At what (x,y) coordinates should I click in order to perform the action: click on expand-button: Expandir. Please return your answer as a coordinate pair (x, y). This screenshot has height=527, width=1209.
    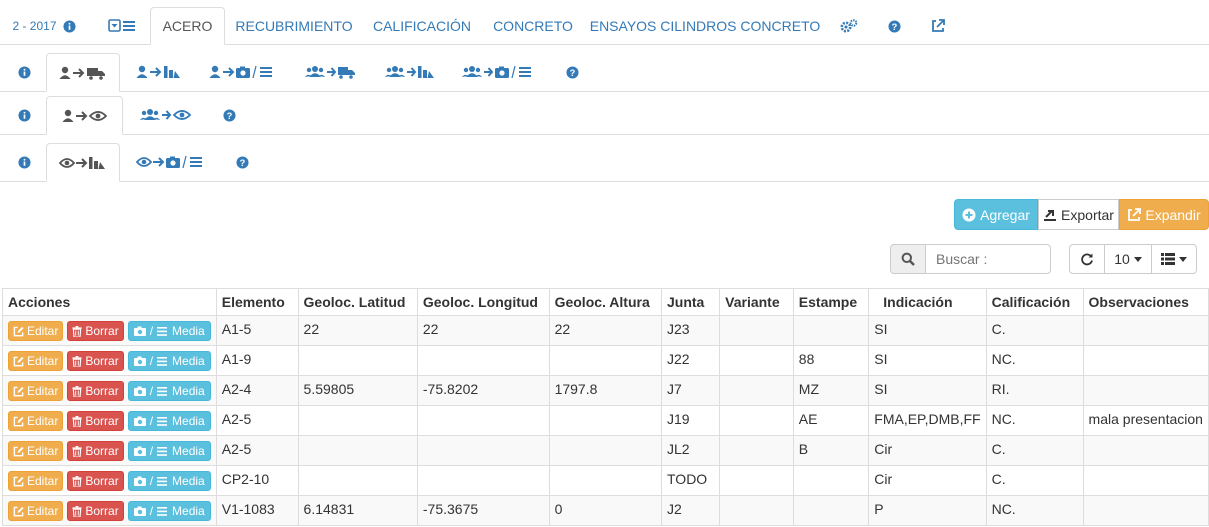
    Looking at the image, I should click on (1164, 214).